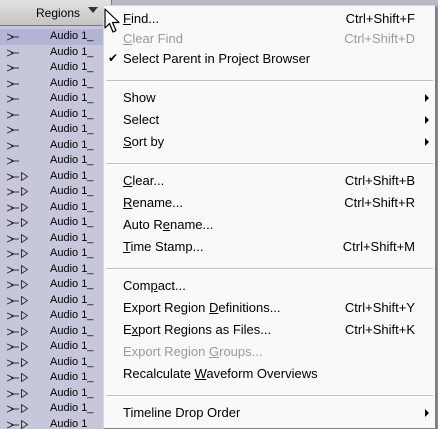 The image size is (438, 429). What do you see at coordinates (379, 329) in the screenshot?
I see `menu-item-shortcut: Ctrl+Shift+K` at bounding box center [379, 329].